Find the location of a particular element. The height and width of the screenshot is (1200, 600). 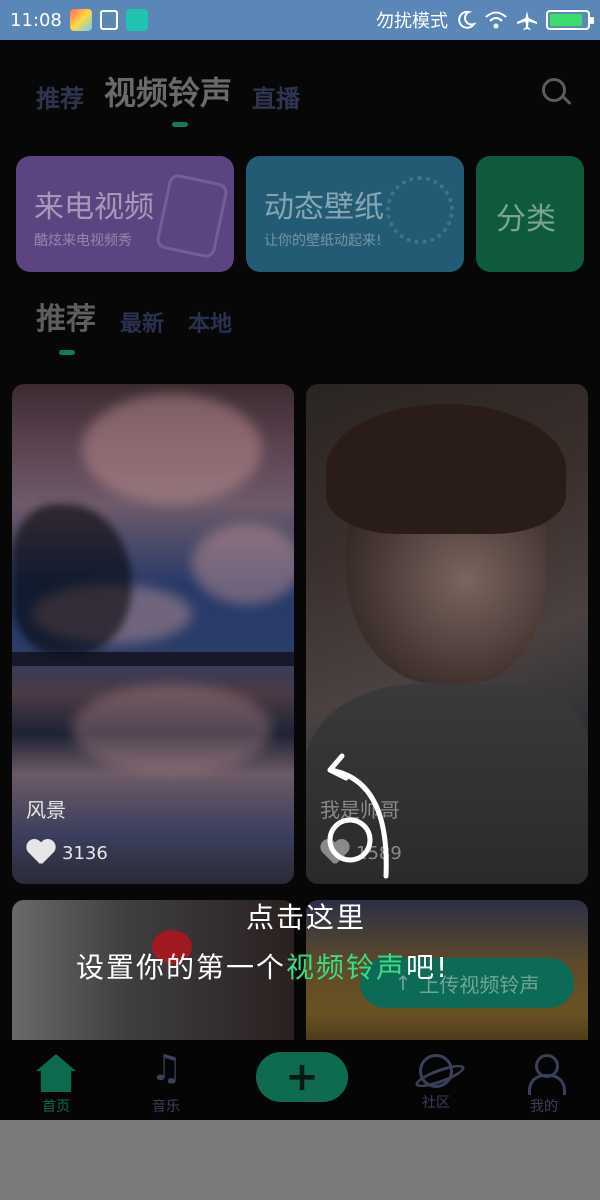

subtab-recommend: 推荐 is located at coordinates (66, 316).